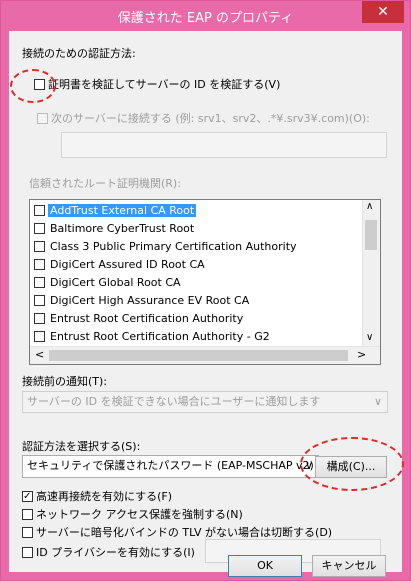  I want to click on ok-button: OK, so click(265, 566).